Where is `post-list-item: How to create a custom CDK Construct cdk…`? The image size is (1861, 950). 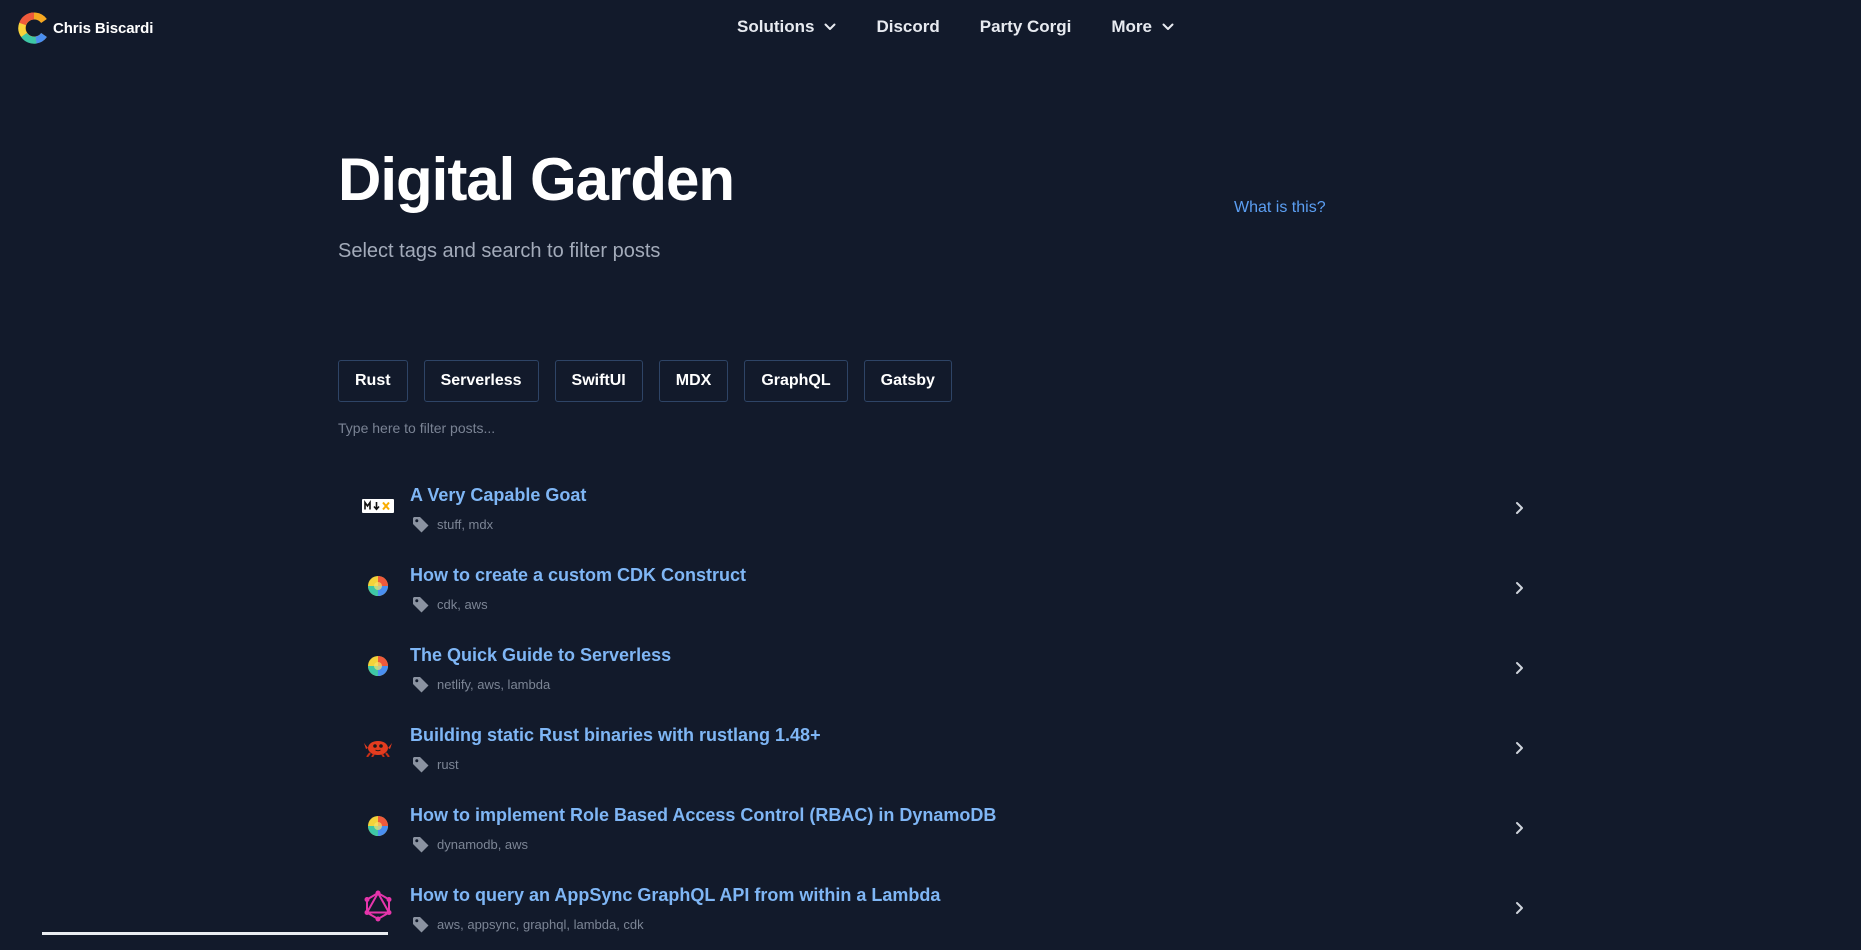
post-list-item: How to create a custom CDK Construct cdk… is located at coordinates (936, 590).